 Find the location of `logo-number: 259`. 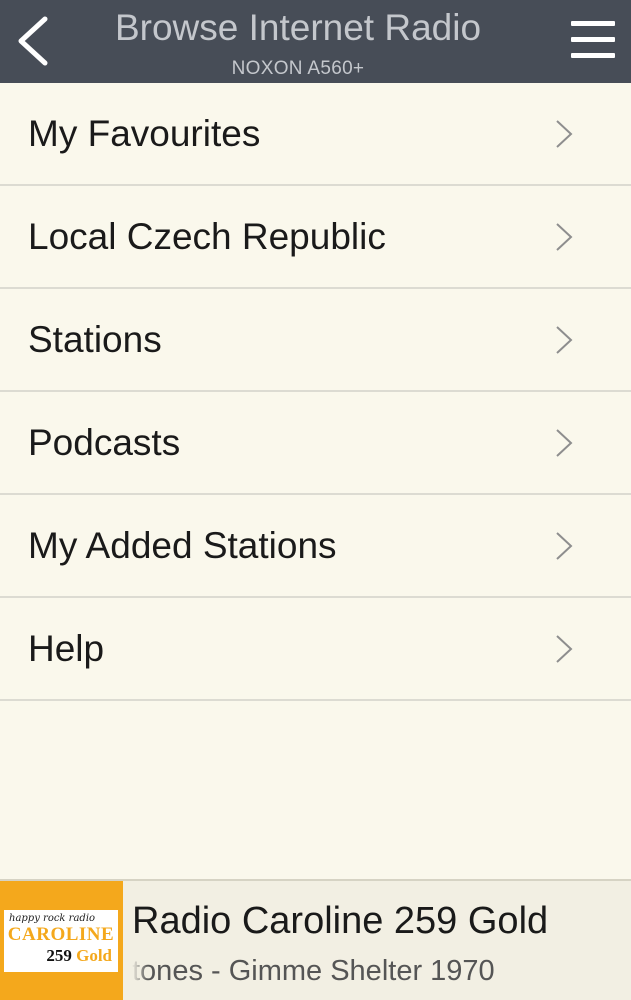

logo-number: 259 is located at coordinates (59, 955).